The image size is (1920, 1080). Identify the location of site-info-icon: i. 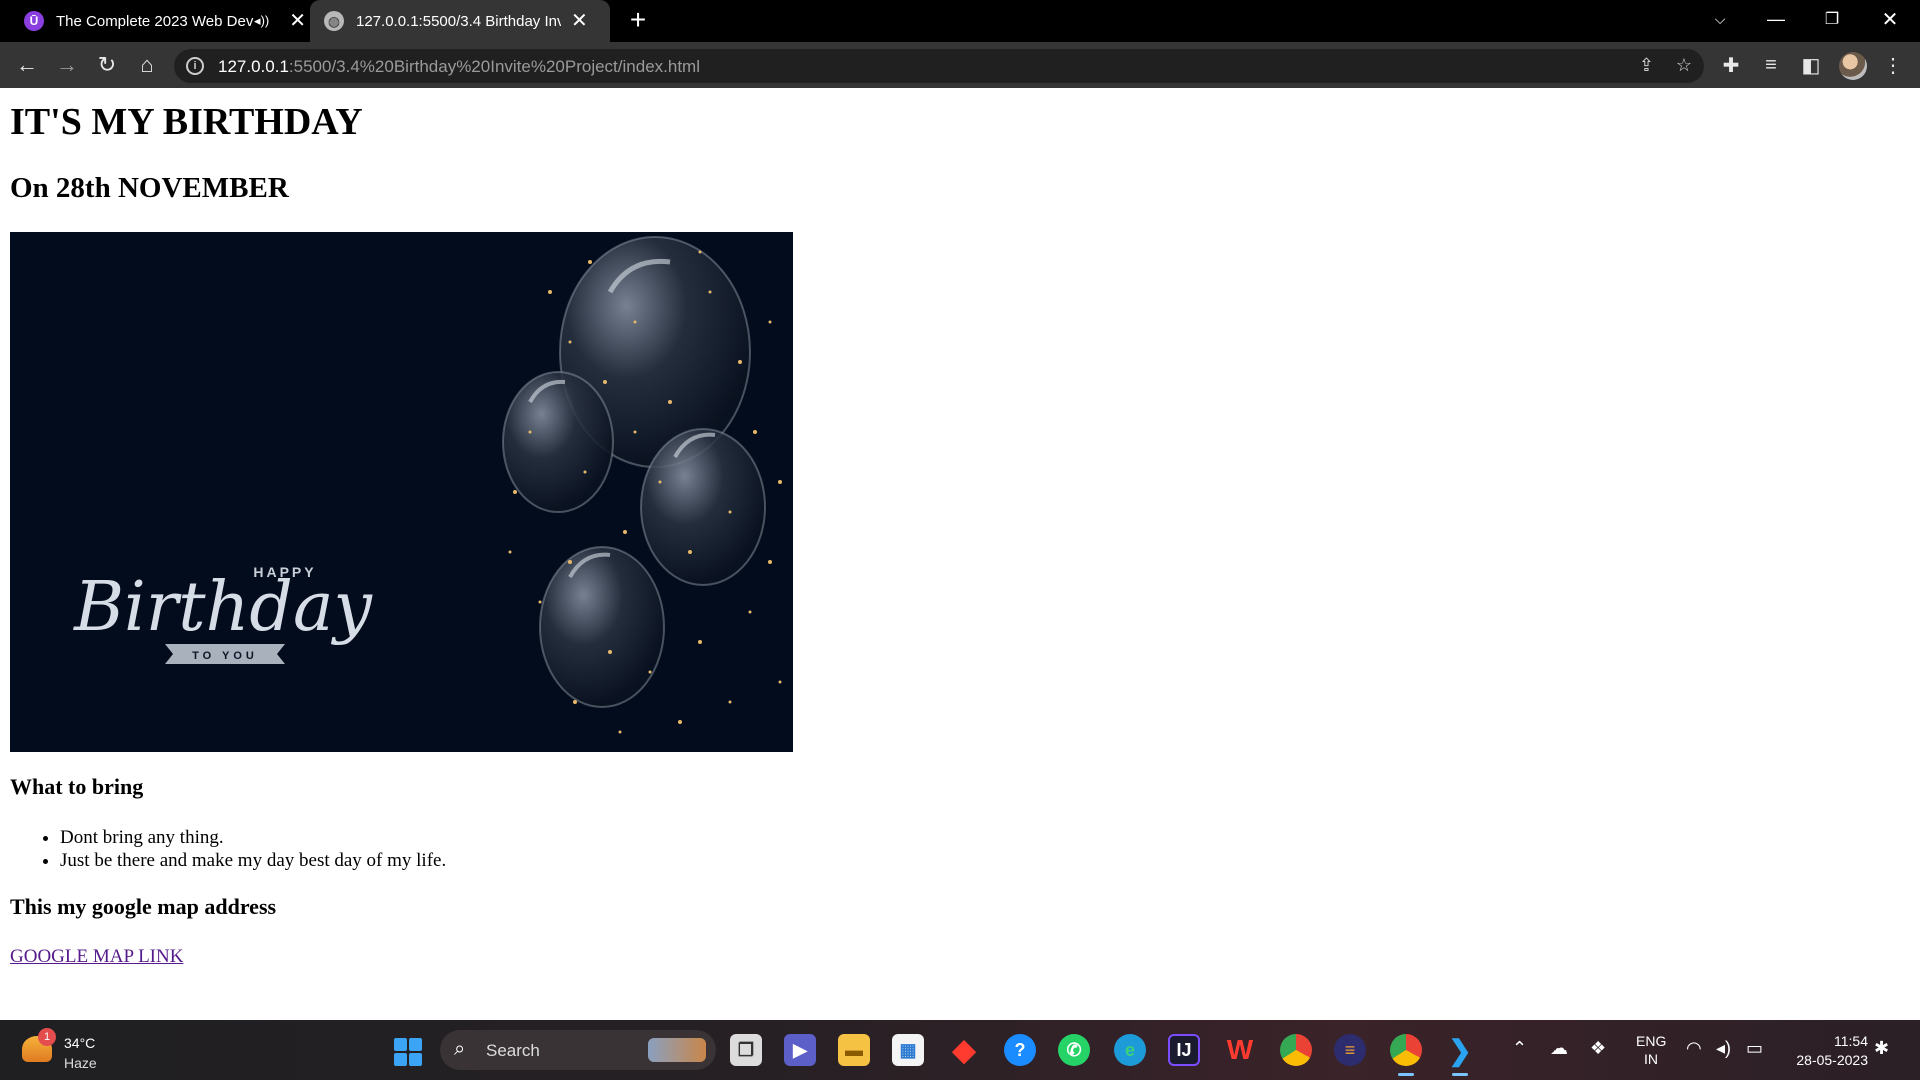
(195, 66).